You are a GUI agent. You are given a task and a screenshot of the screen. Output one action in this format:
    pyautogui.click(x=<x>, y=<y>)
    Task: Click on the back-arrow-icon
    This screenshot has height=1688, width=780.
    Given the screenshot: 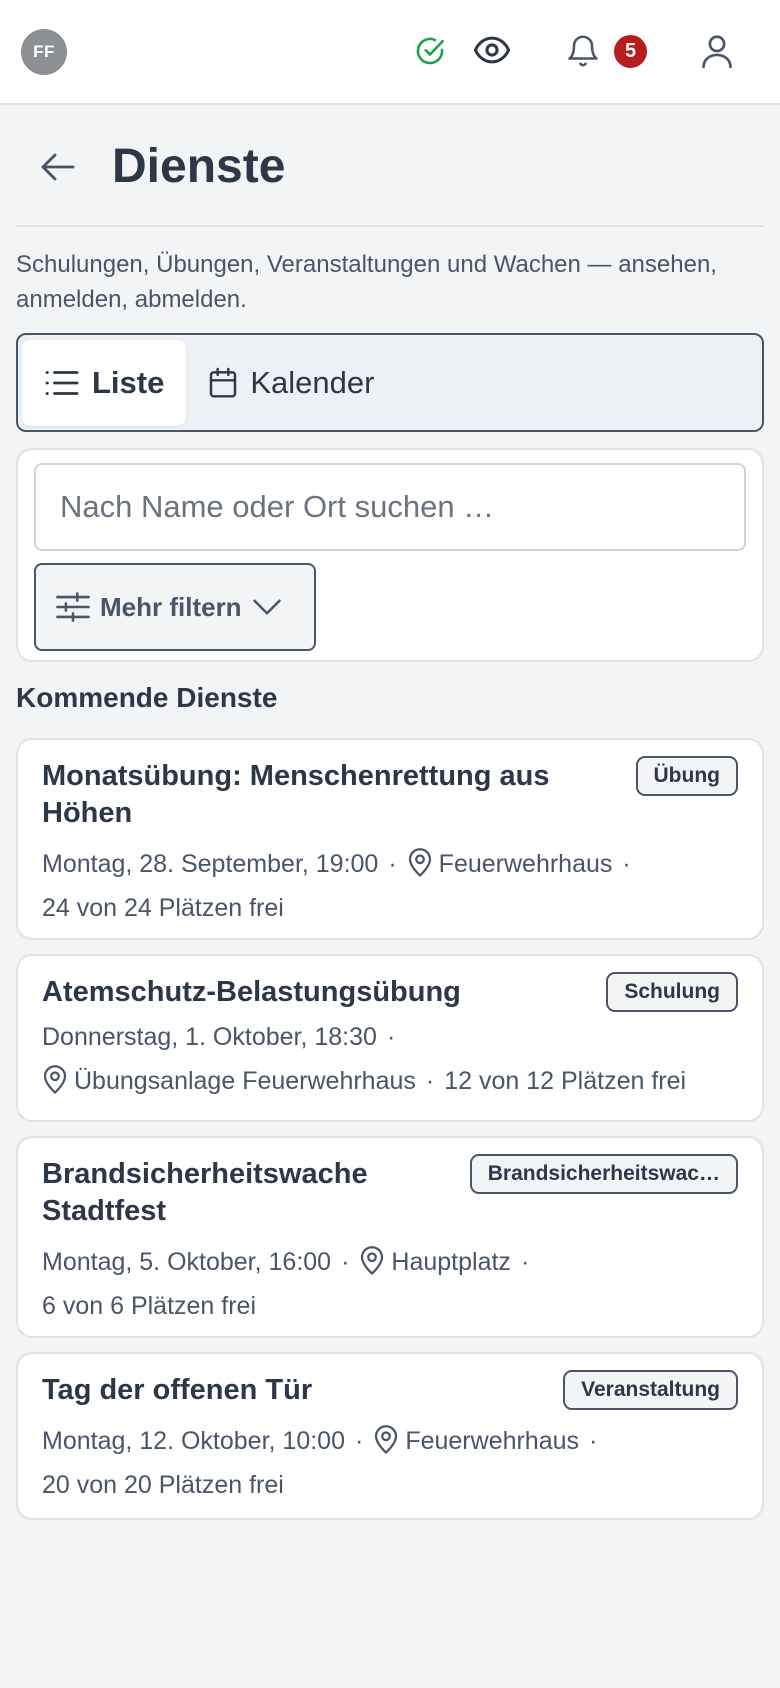 What is the action you would take?
    pyautogui.click(x=58, y=167)
    